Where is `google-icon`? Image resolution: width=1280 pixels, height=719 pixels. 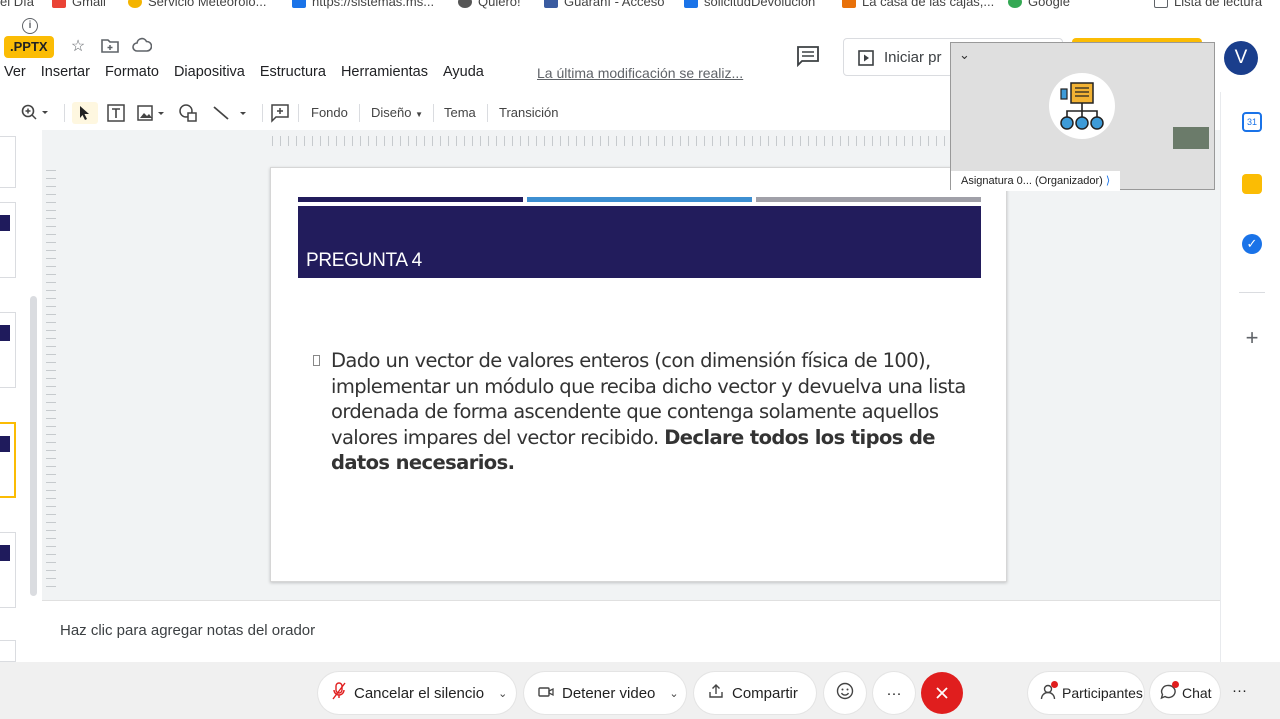
google-icon is located at coordinates (1015, 4).